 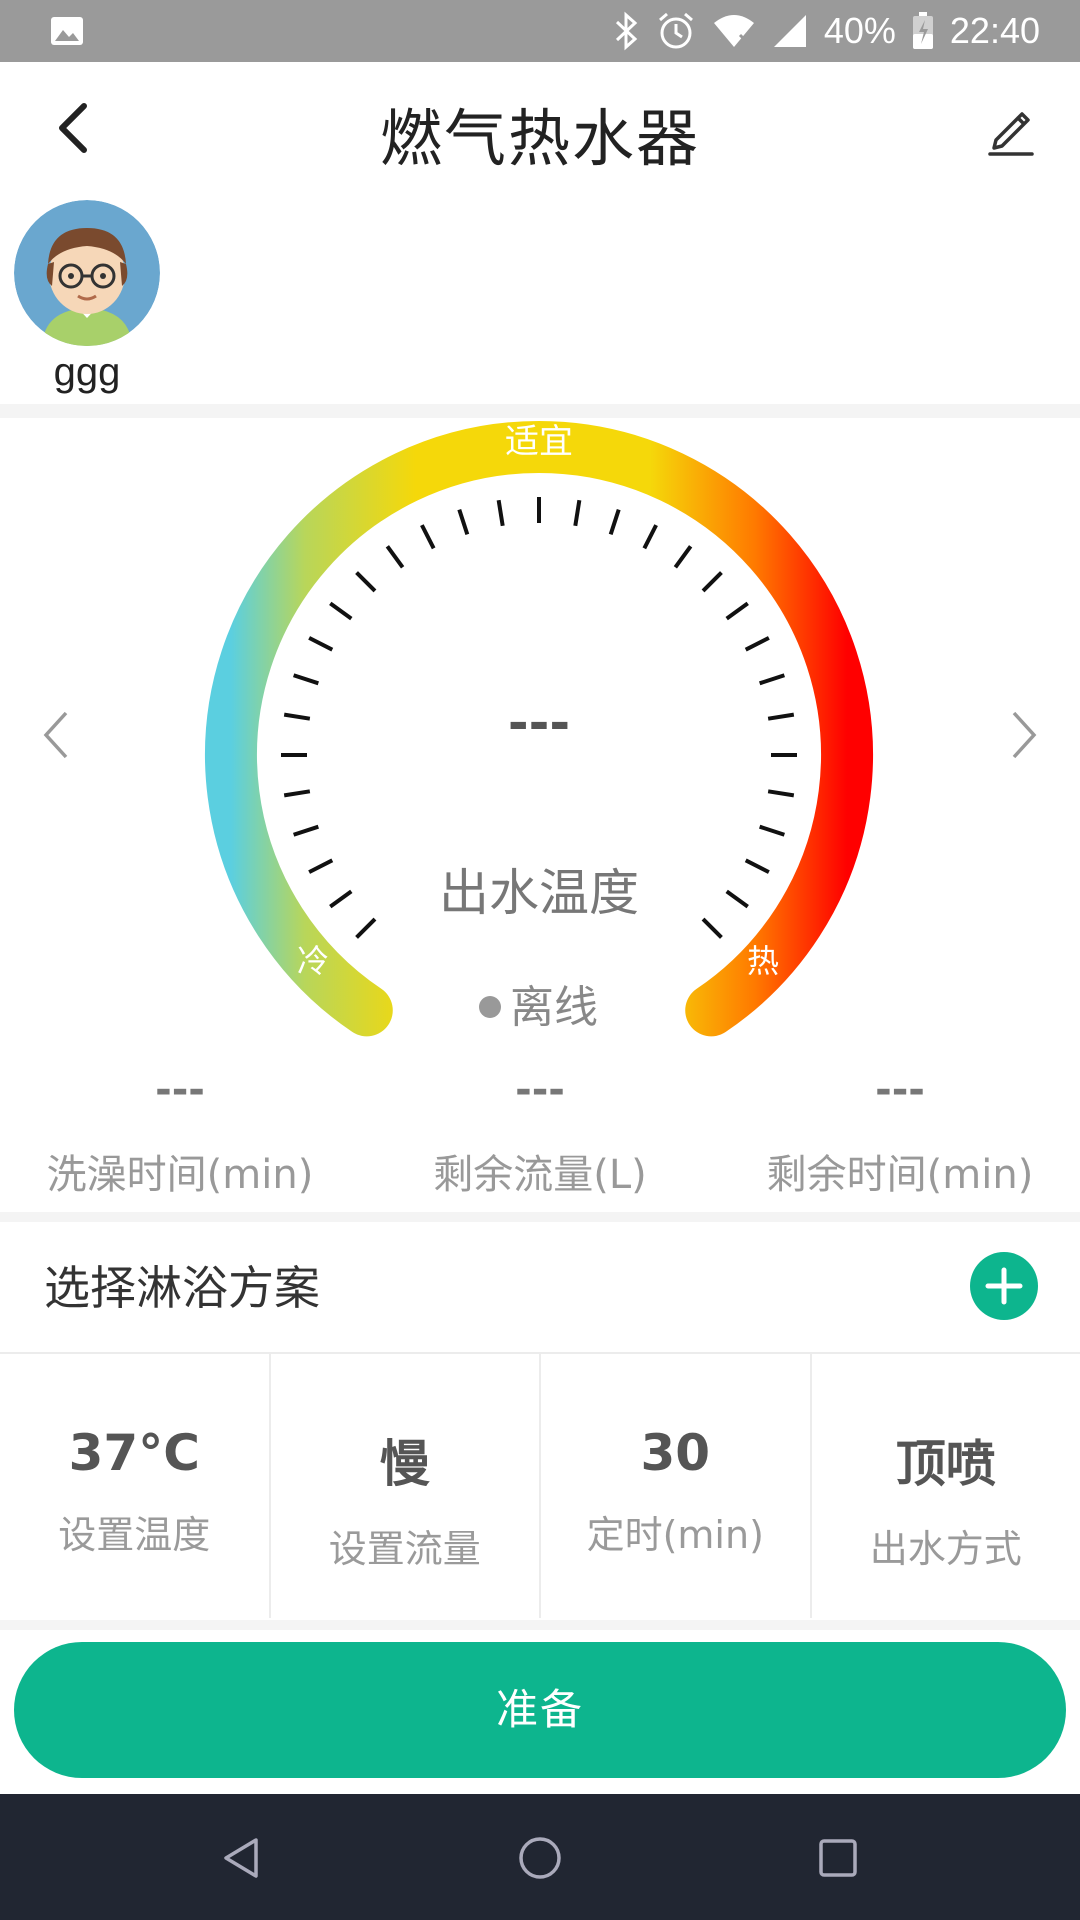 I want to click on gauge-label-hot: 热, so click(x=763, y=961).